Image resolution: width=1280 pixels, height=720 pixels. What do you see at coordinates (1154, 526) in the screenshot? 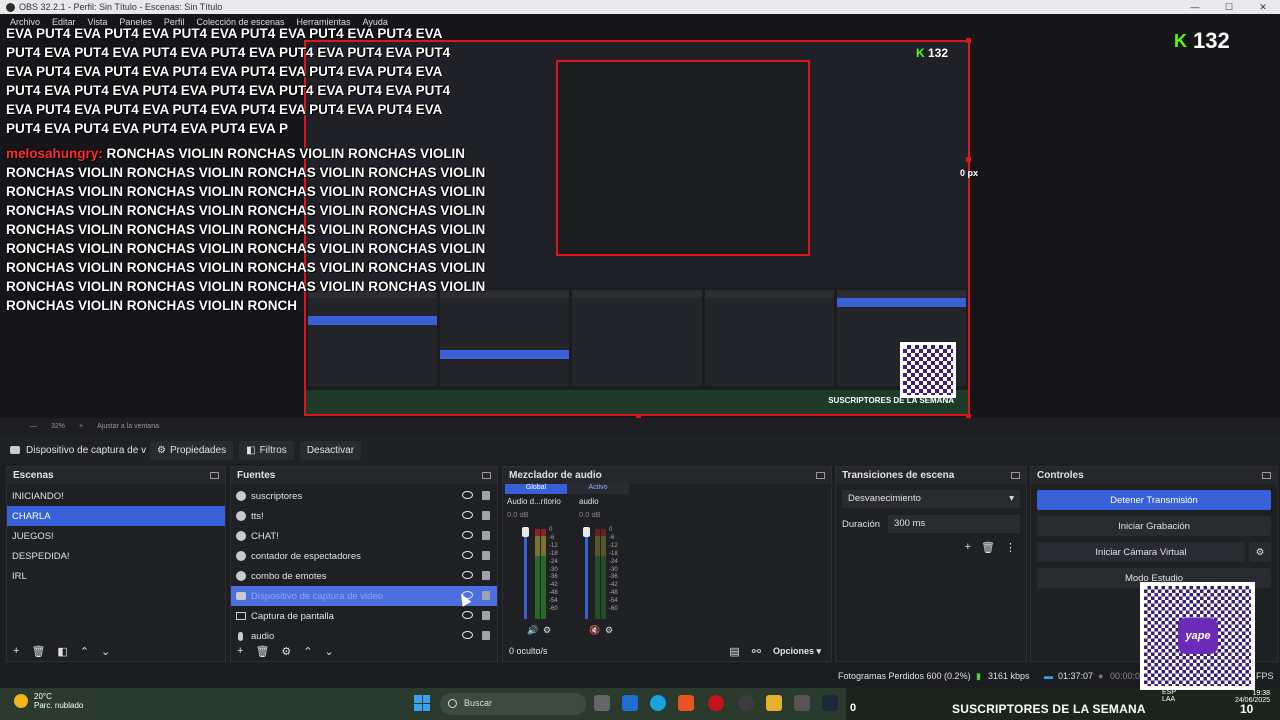
I see `start-record-button: Iniciar Grabación` at bounding box center [1154, 526].